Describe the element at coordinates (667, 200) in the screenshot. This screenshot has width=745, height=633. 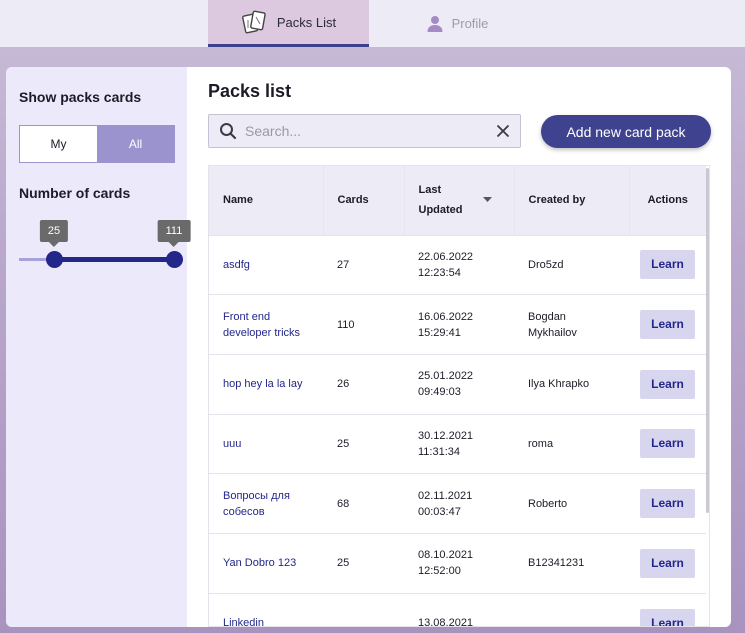
I see `column-header-actions: Actions` at that location.